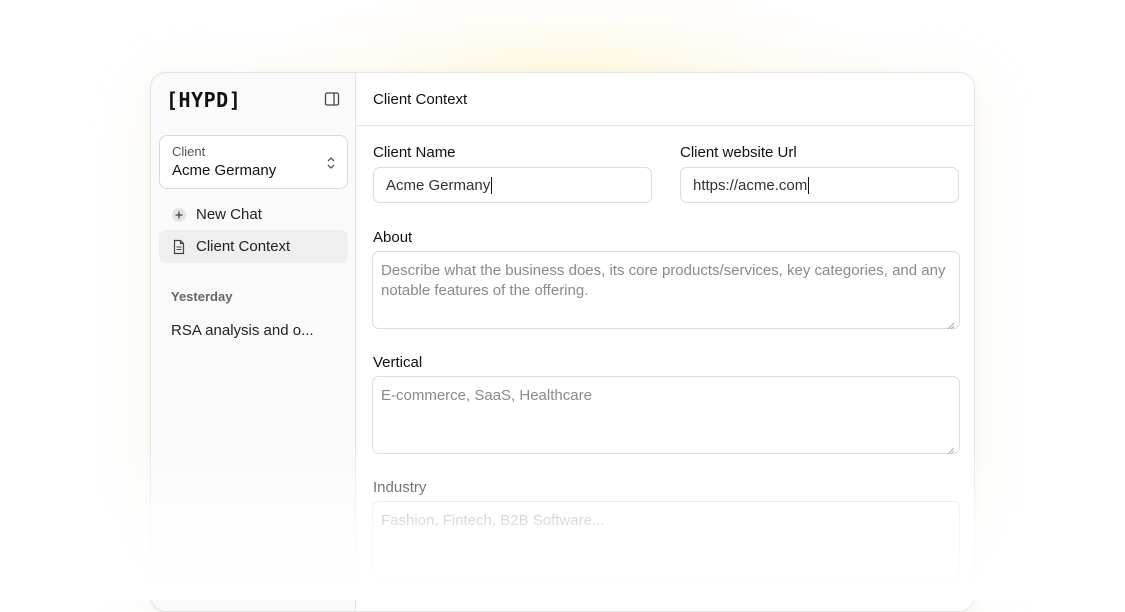 This screenshot has width=1125, height=612. Describe the element at coordinates (819, 185) in the screenshot. I see `client-url-input: https://acme.com` at that location.